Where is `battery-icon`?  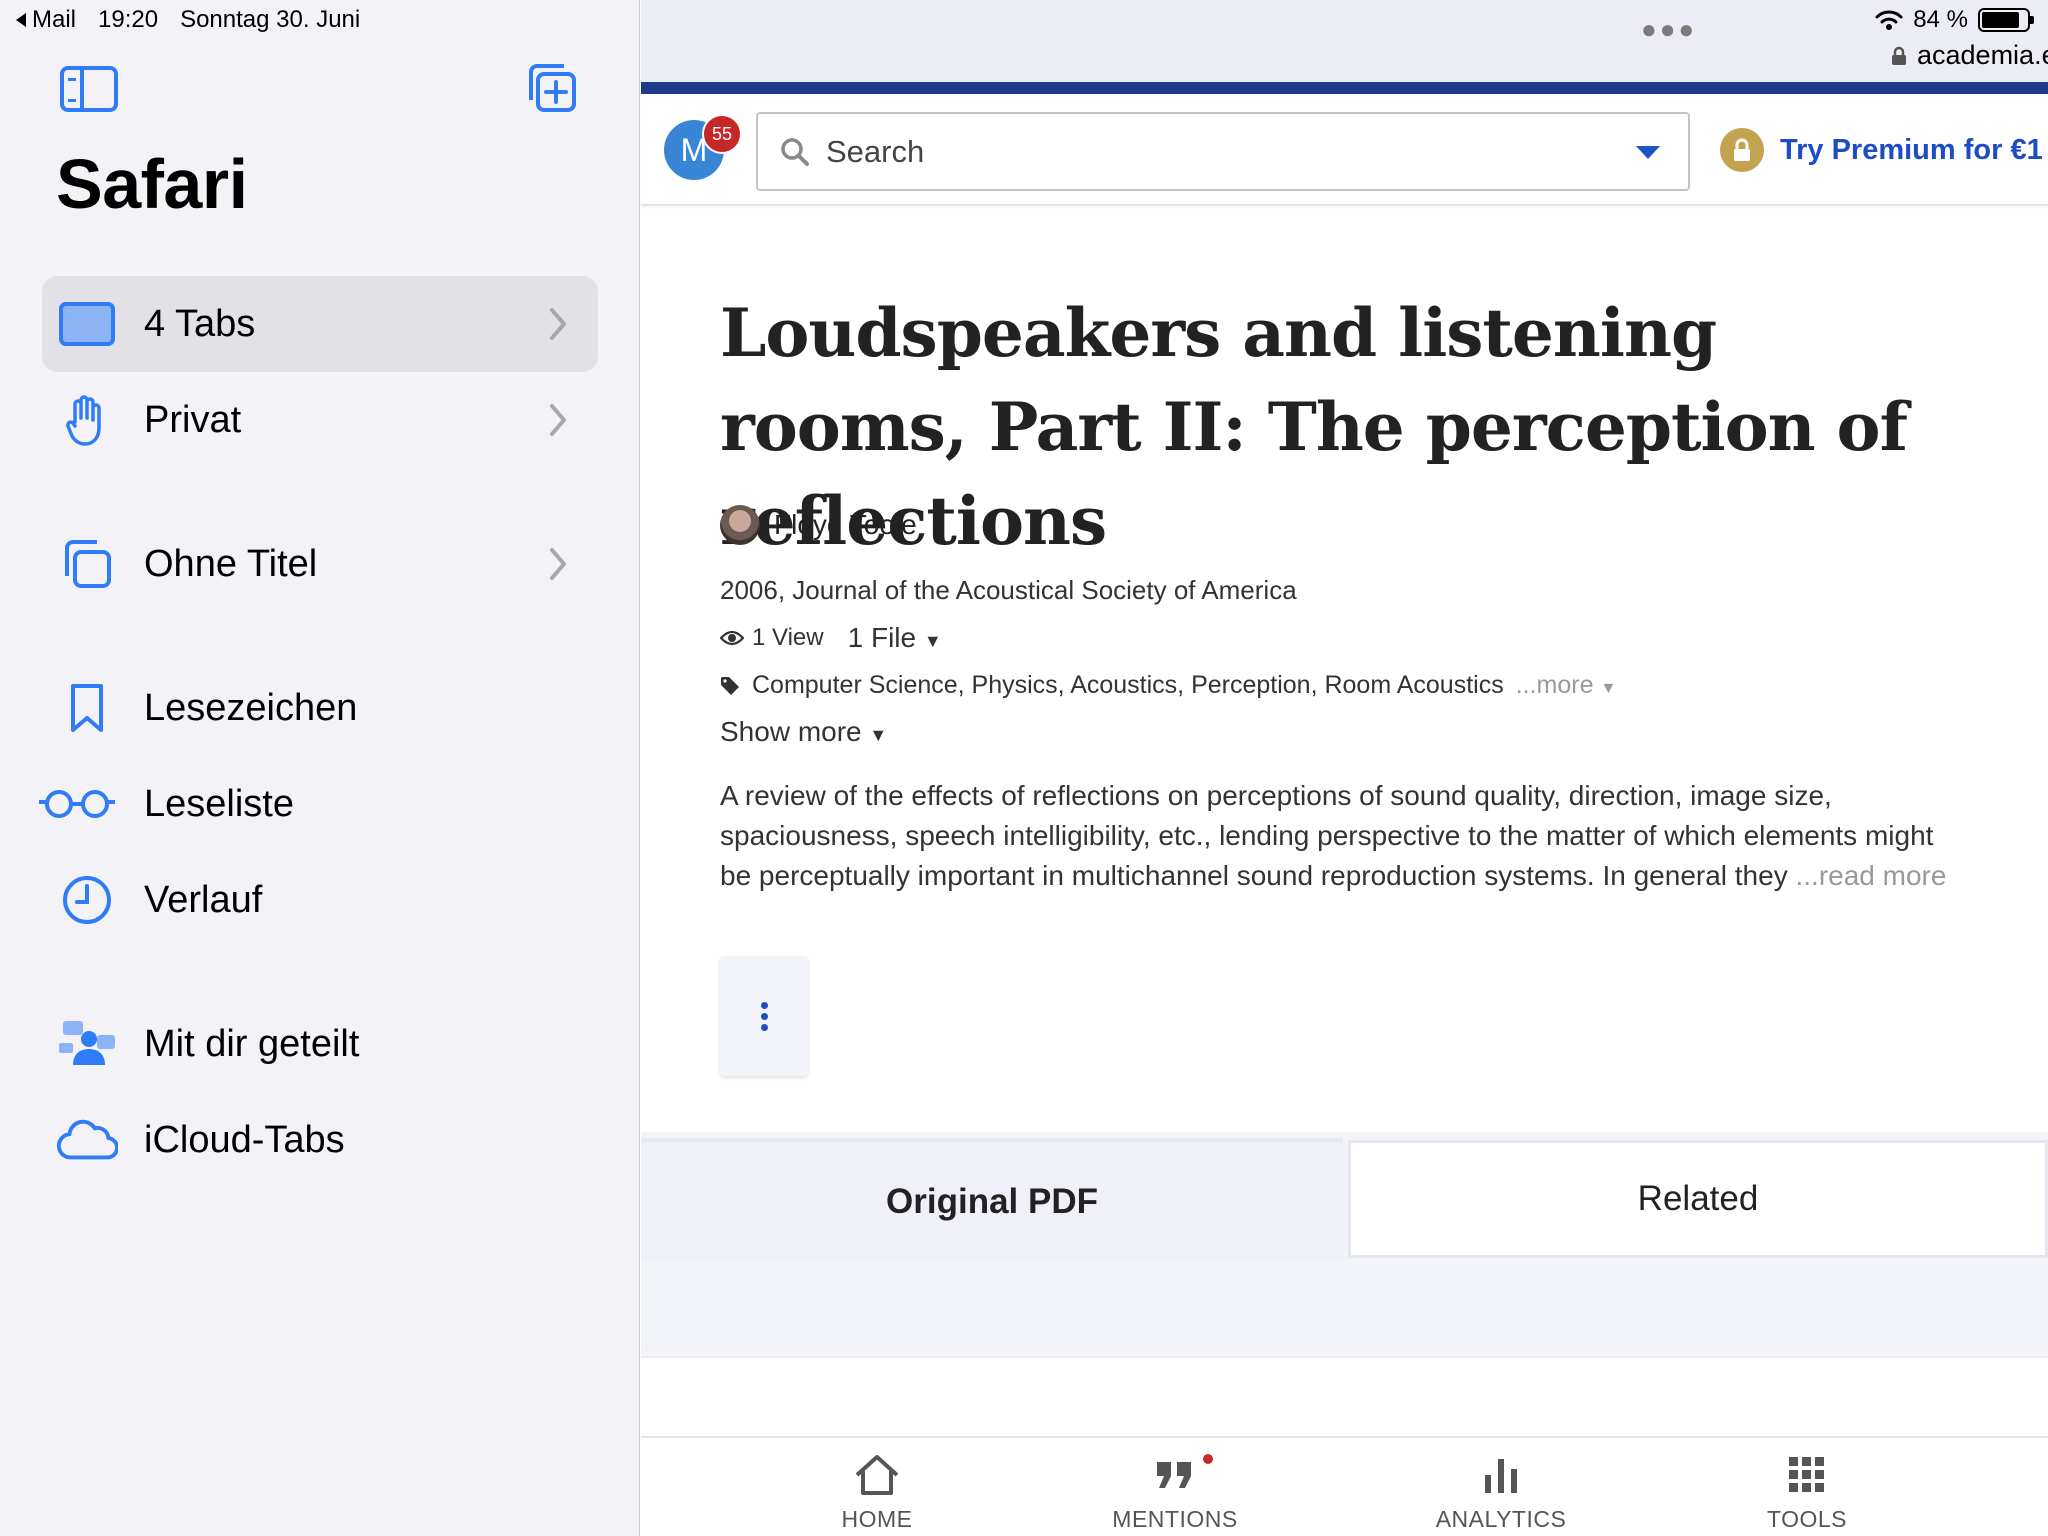
battery-icon is located at coordinates (2006, 20).